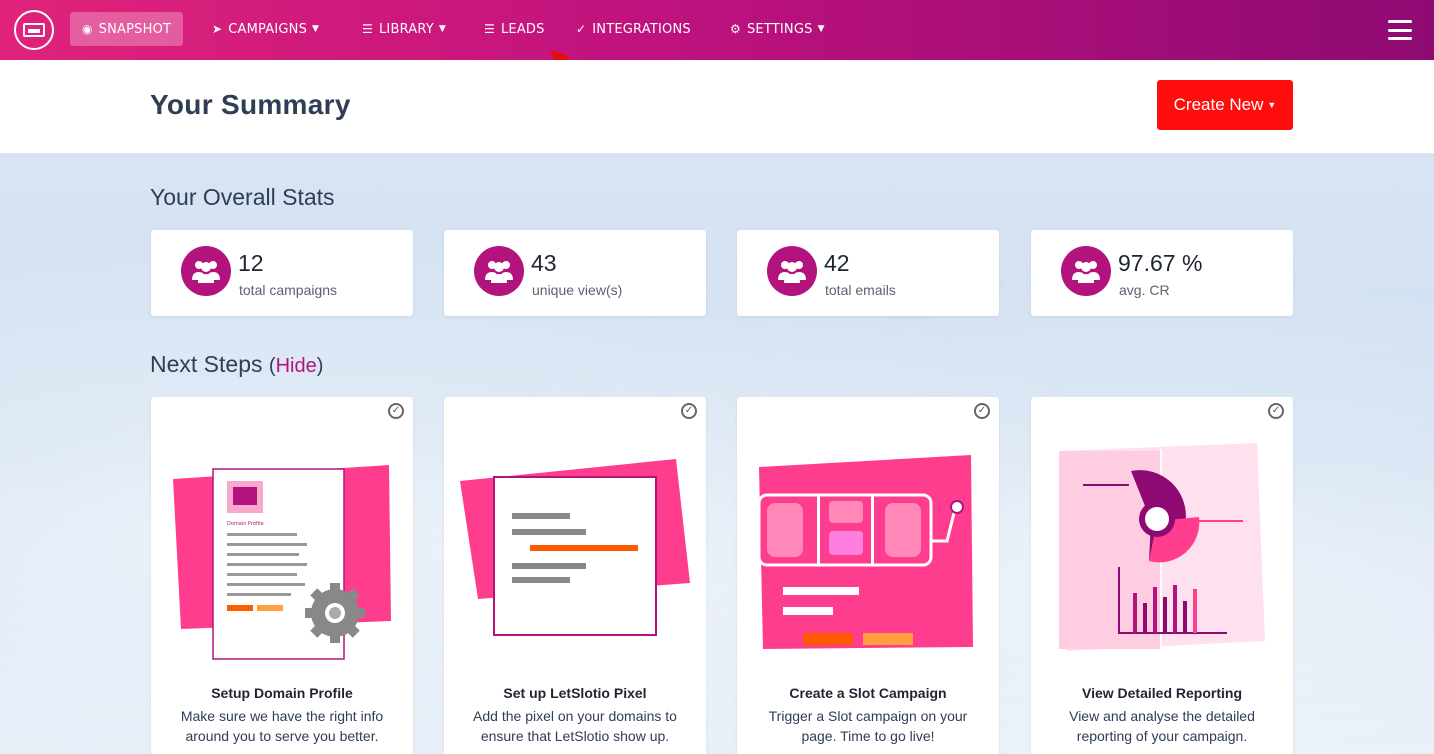 This screenshot has width=1434, height=754. I want to click on reporting-illustration, so click(1162, 547).